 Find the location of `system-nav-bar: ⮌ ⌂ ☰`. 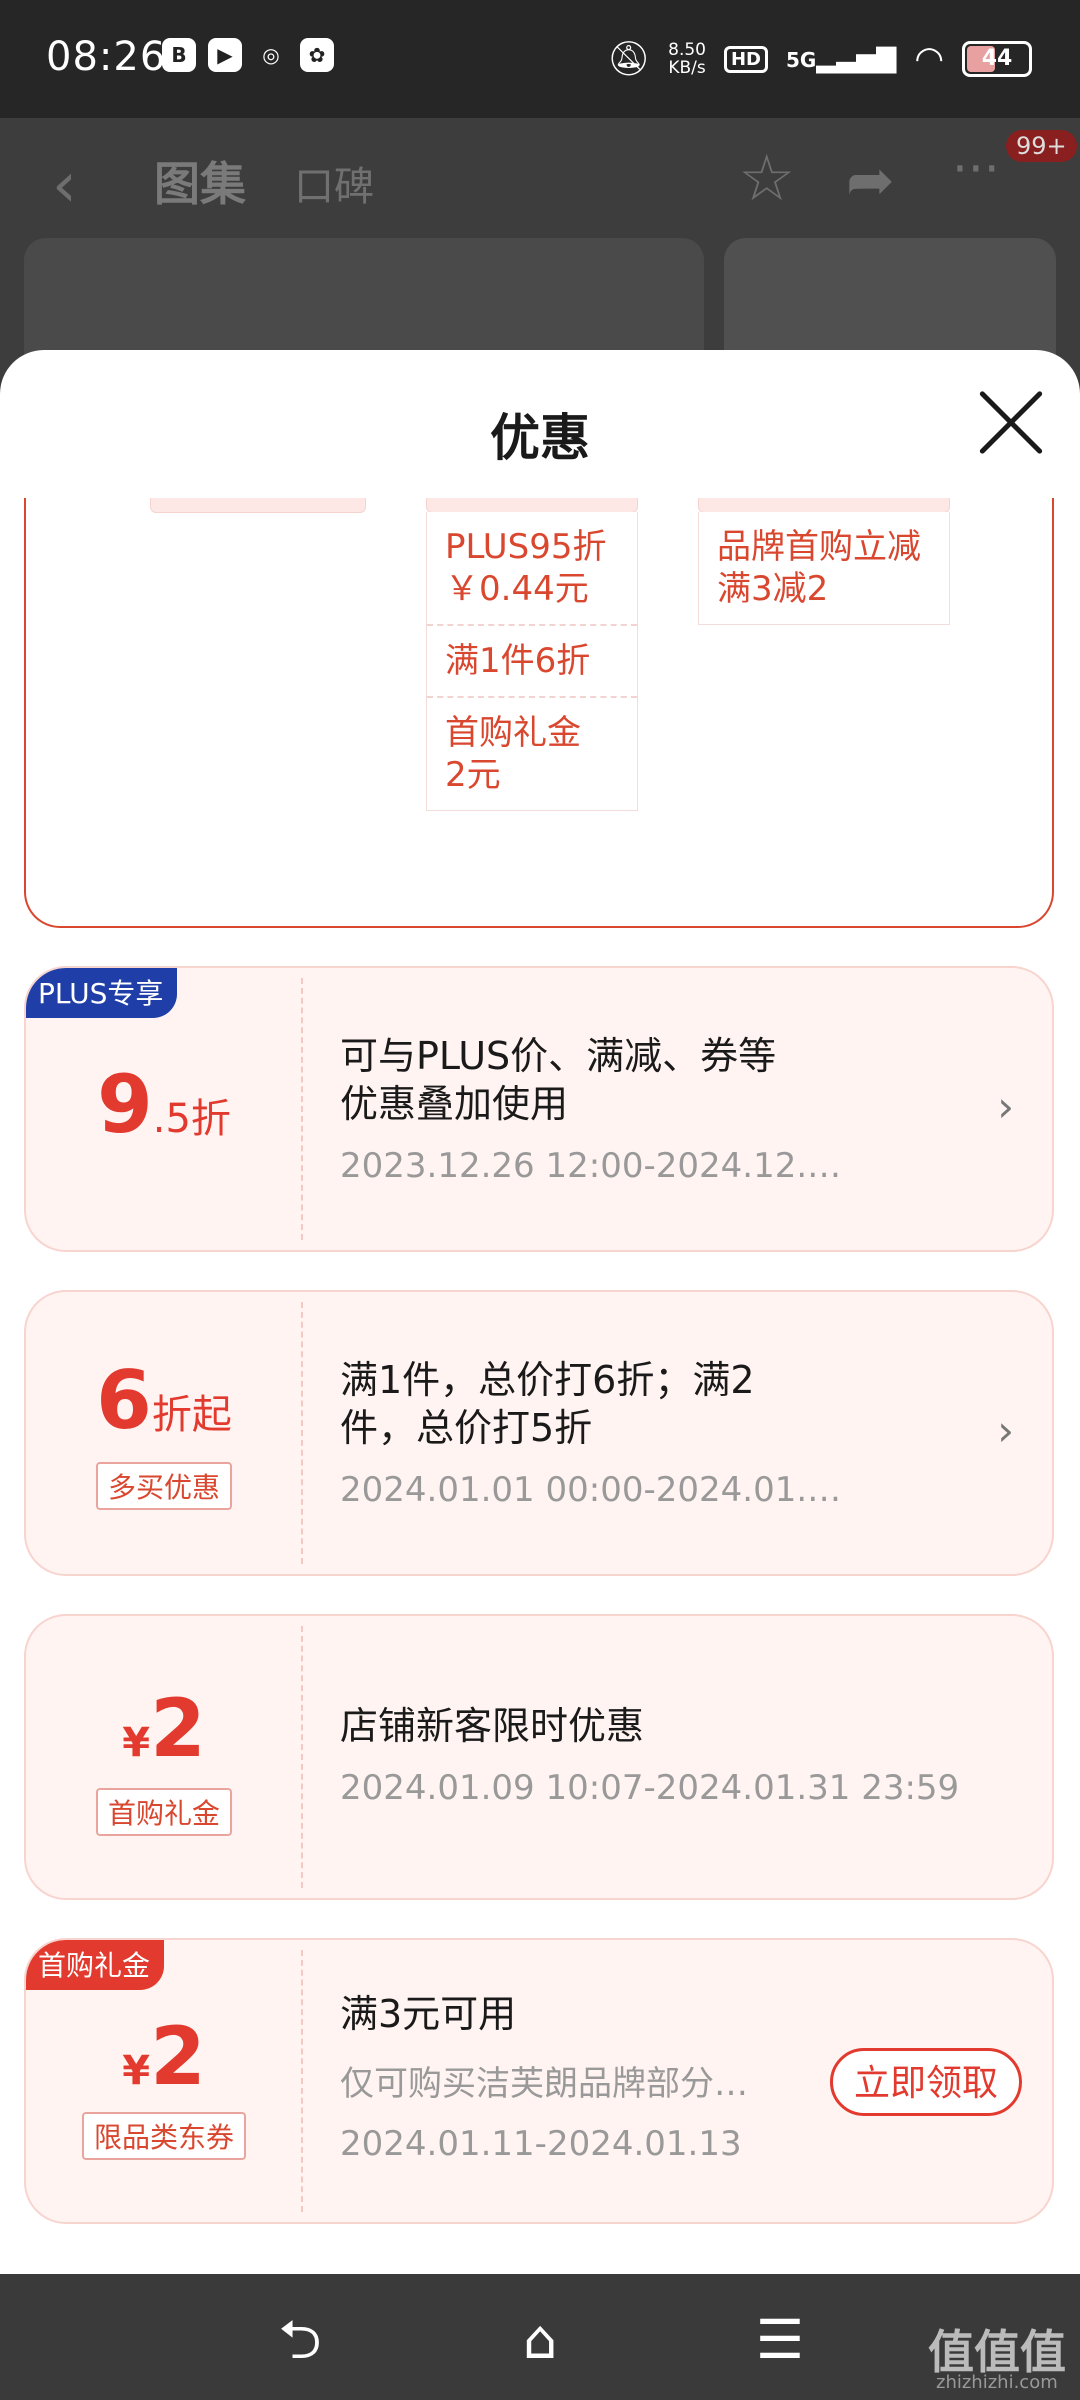

system-nav-bar: ⮌ ⌂ ☰ is located at coordinates (540, 2337).